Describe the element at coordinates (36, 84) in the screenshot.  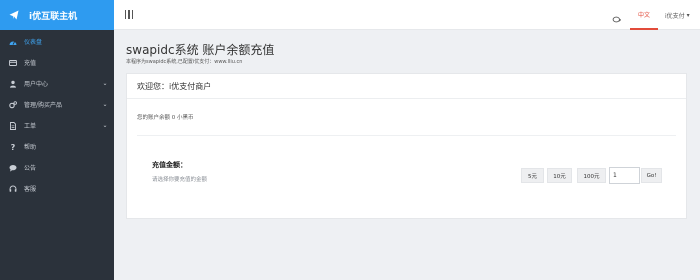
I see `sidebar-item-label: 用户中心` at that location.